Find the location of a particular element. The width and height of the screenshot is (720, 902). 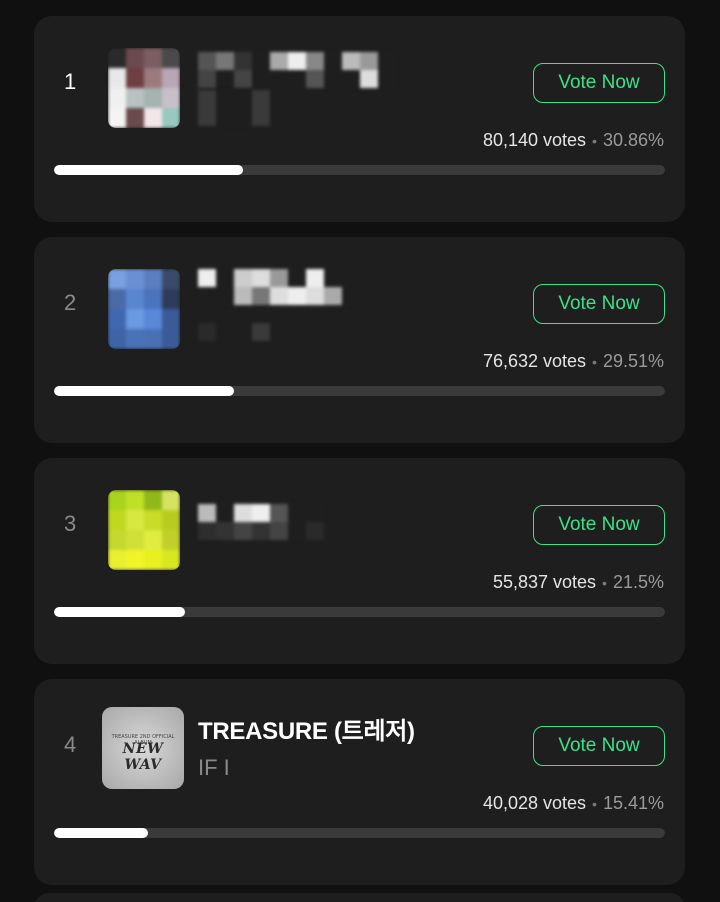

album-cover-title: NEW WAV is located at coordinates (143, 757).